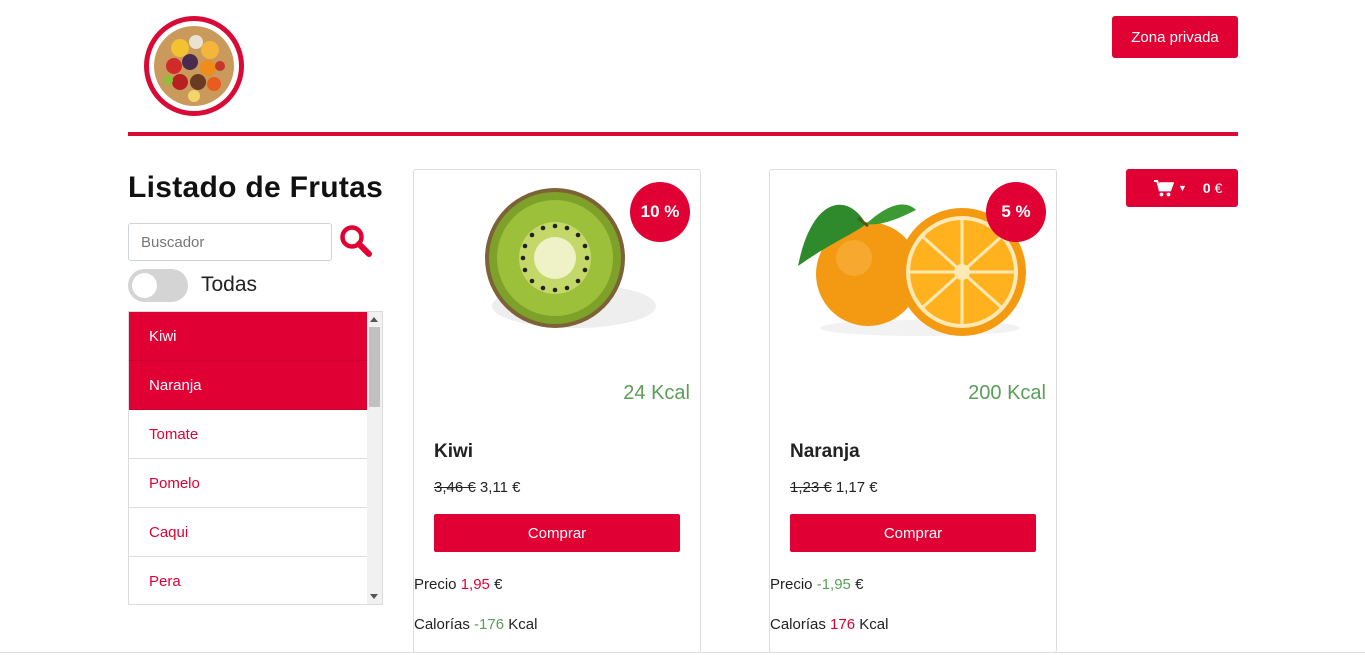 The image size is (1365, 655). What do you see at coordinates (248, 434) in the screenshot?
I see `list-item: Tomate` at bounding box center [248, 434].